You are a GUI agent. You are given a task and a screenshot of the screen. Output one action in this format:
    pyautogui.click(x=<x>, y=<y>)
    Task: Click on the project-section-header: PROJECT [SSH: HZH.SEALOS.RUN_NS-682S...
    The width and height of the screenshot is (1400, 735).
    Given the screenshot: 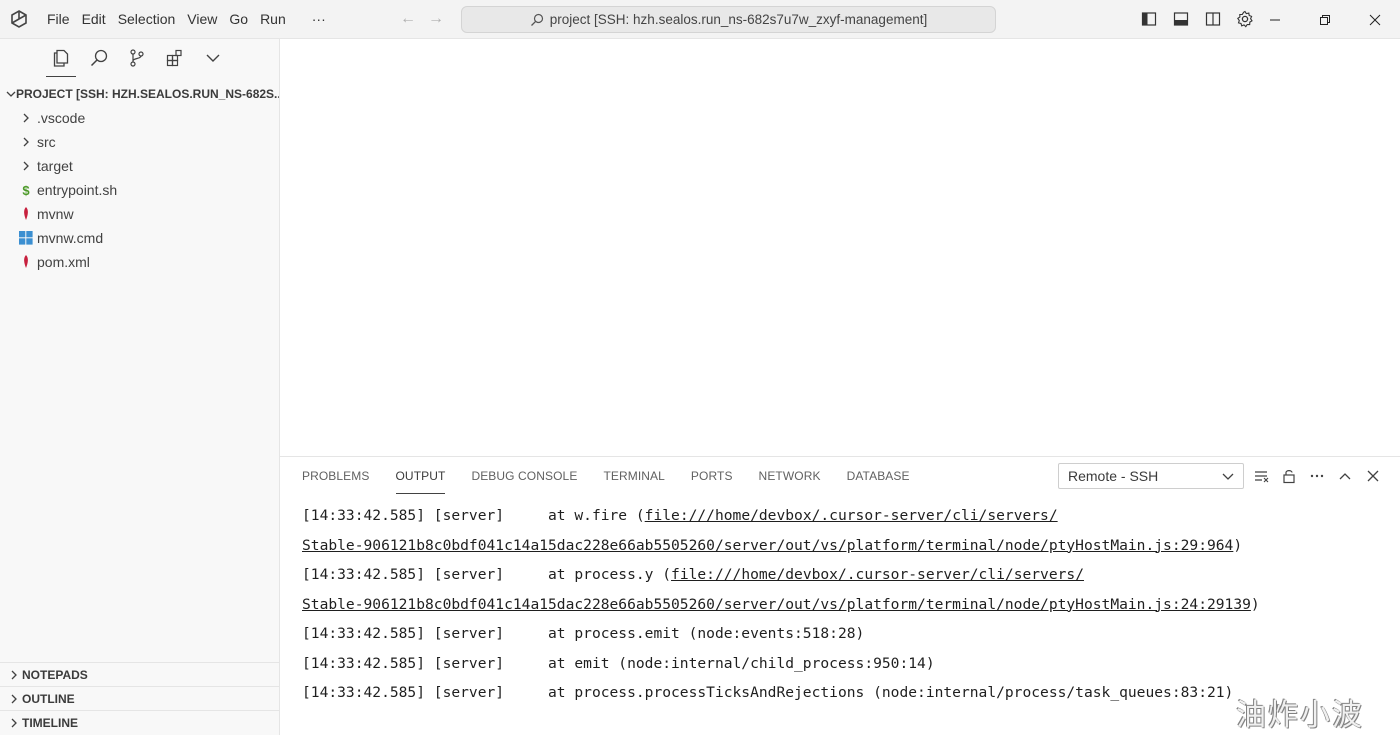 What is the action you would take?
    pyautogui.click(x=139, y=94)
    